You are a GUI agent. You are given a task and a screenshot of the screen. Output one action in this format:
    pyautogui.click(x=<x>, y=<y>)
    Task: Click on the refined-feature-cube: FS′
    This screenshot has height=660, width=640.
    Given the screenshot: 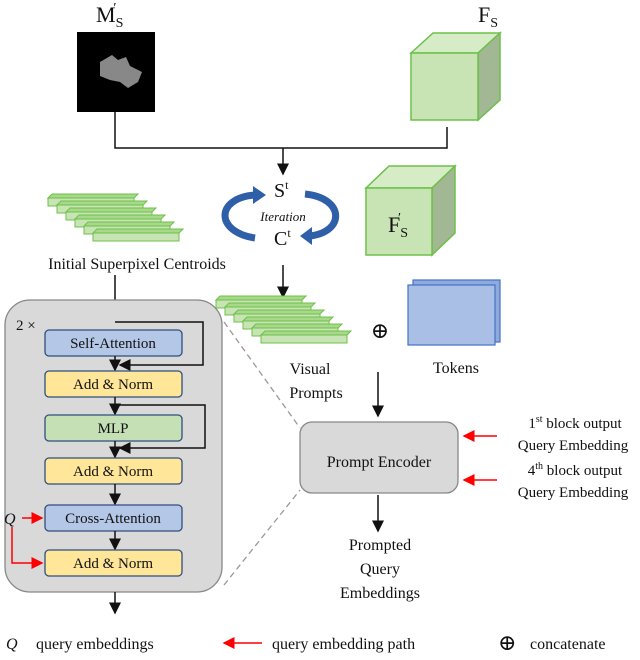 What is the action you would take?
    pyautogui.click(x=410, y=210)
    